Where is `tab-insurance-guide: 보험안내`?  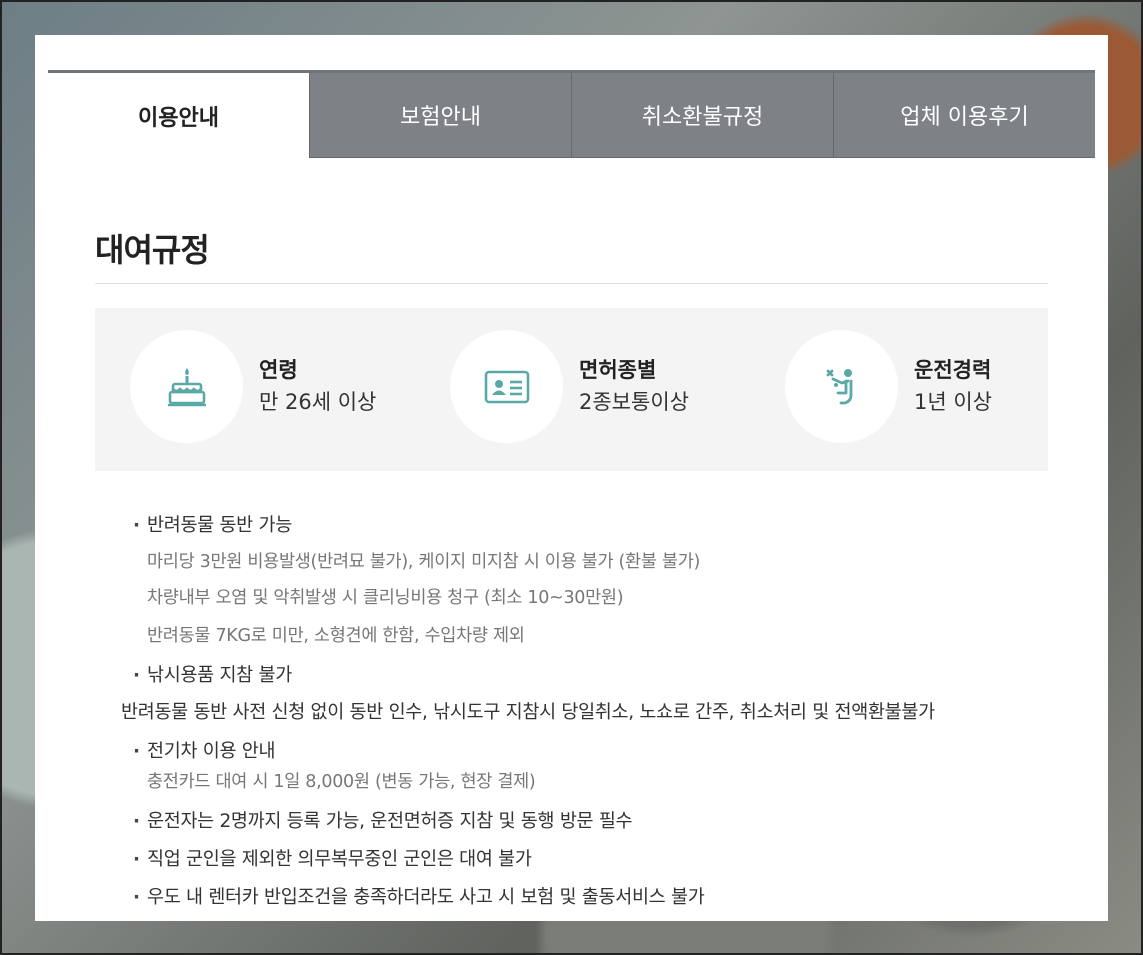
tab-insurance-guide: 보험안내 is located at coordinates (440, 115).